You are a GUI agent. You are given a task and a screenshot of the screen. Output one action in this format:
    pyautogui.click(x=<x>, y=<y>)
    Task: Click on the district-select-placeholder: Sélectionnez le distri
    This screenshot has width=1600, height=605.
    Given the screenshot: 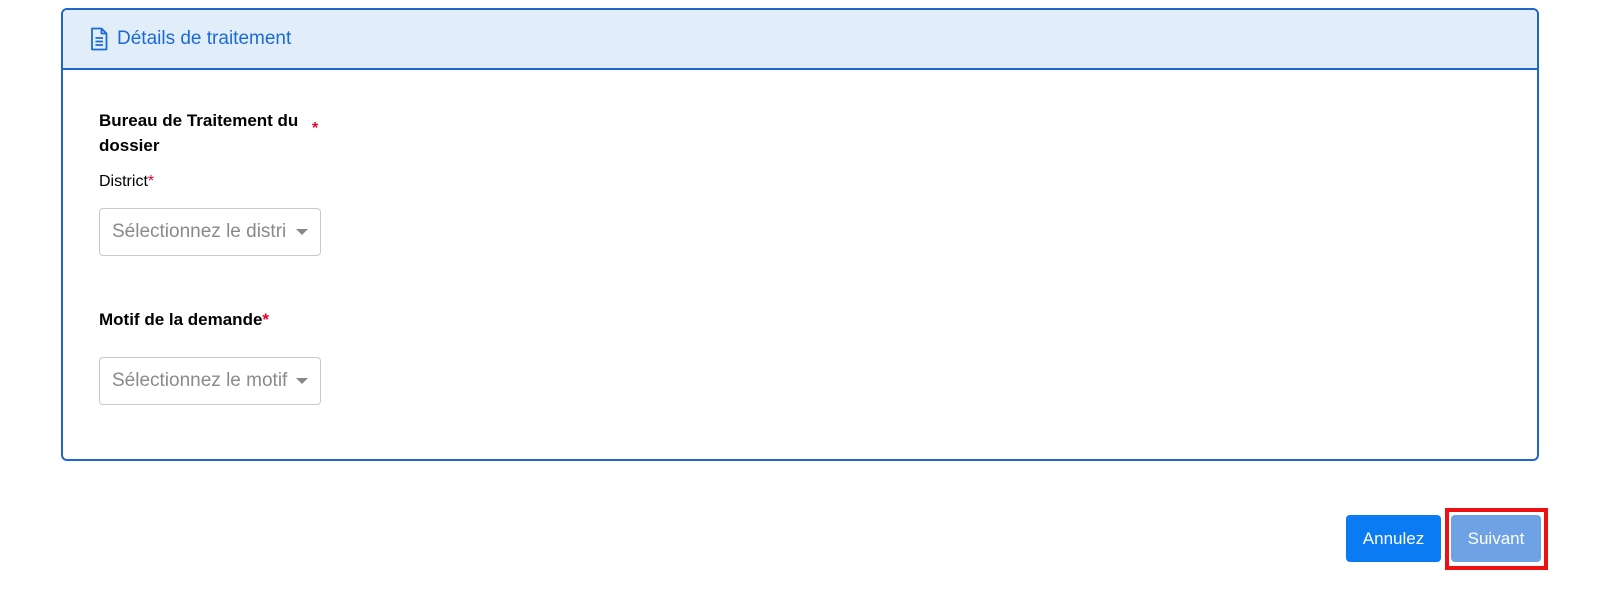 What is the action you would take?
    pyautogui.click(x=199, y=231)
    